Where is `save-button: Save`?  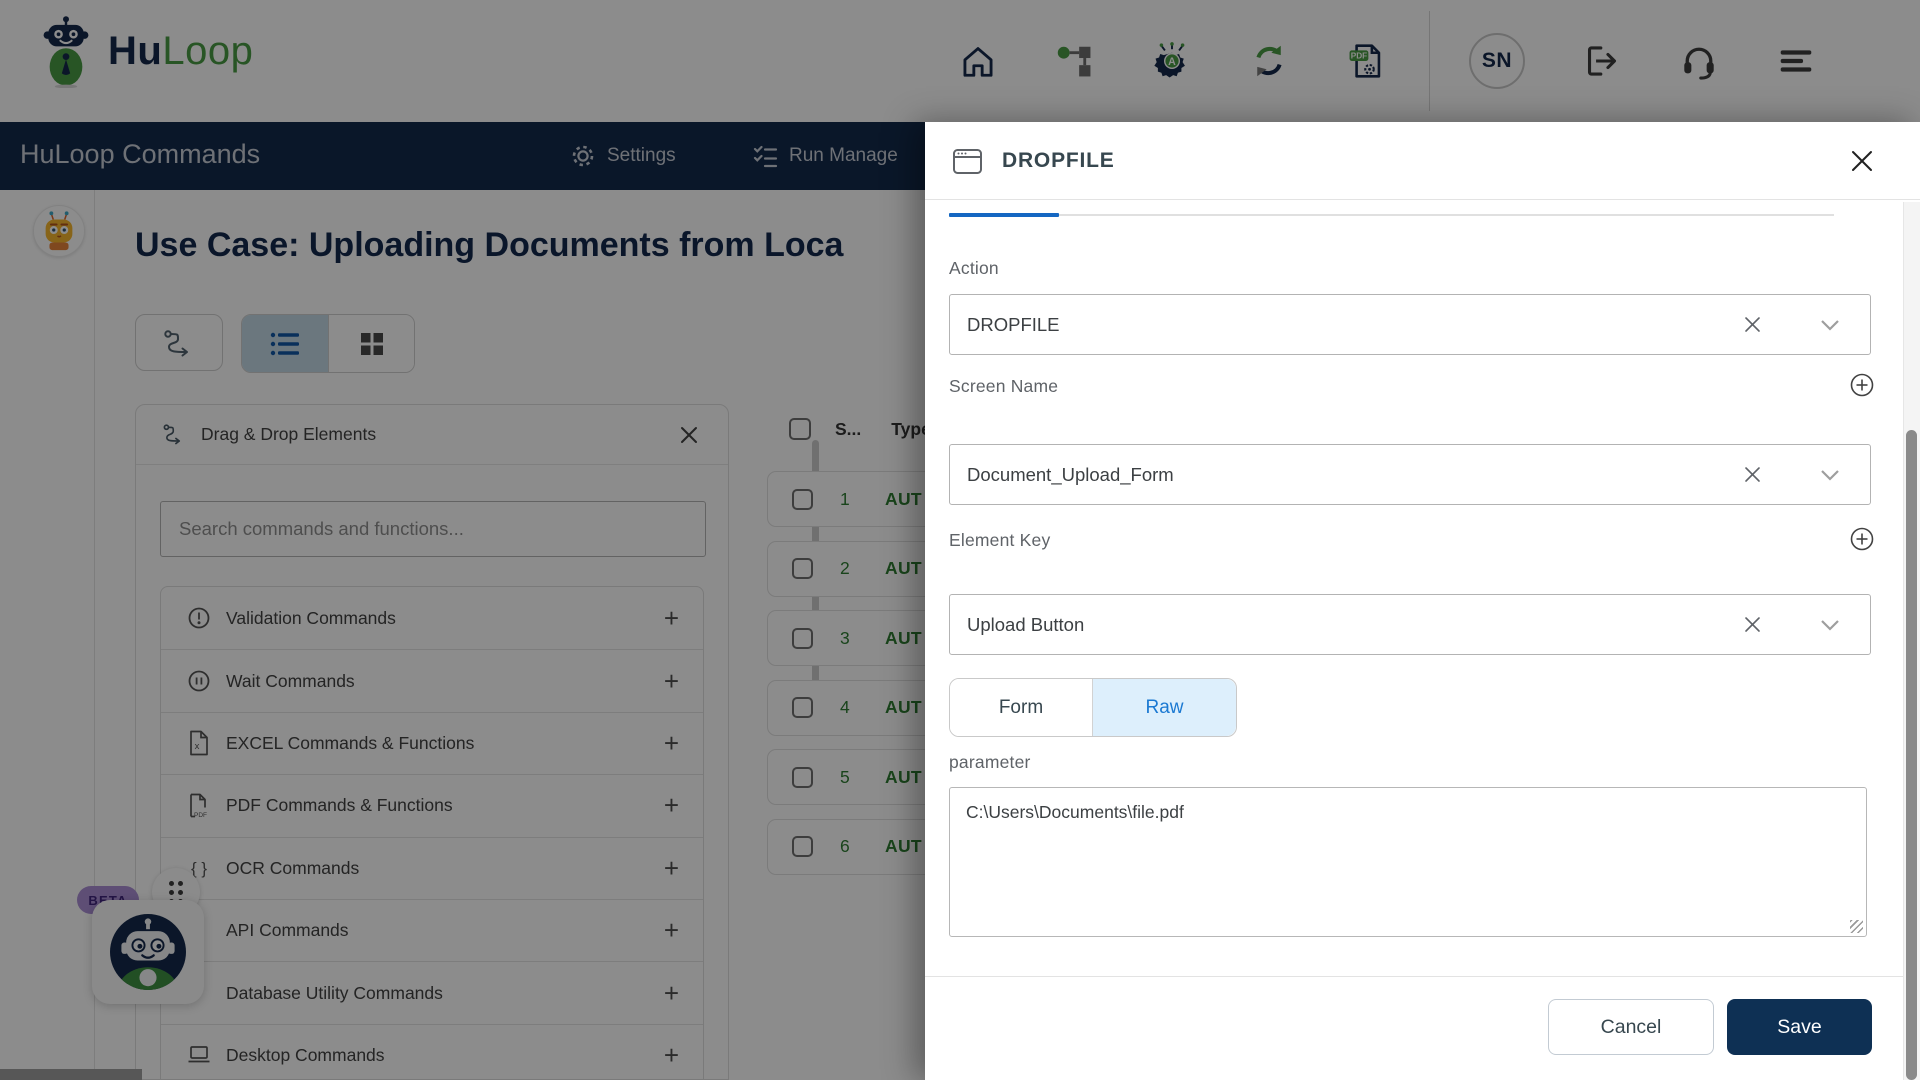 save-button: Save is located at coordinates (1799, 1027).